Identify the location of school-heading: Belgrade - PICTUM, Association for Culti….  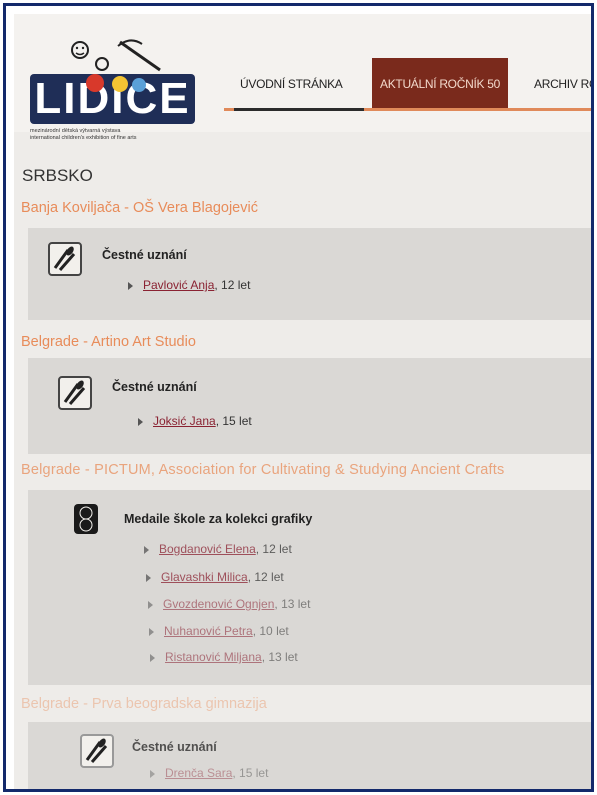
(263, 470).